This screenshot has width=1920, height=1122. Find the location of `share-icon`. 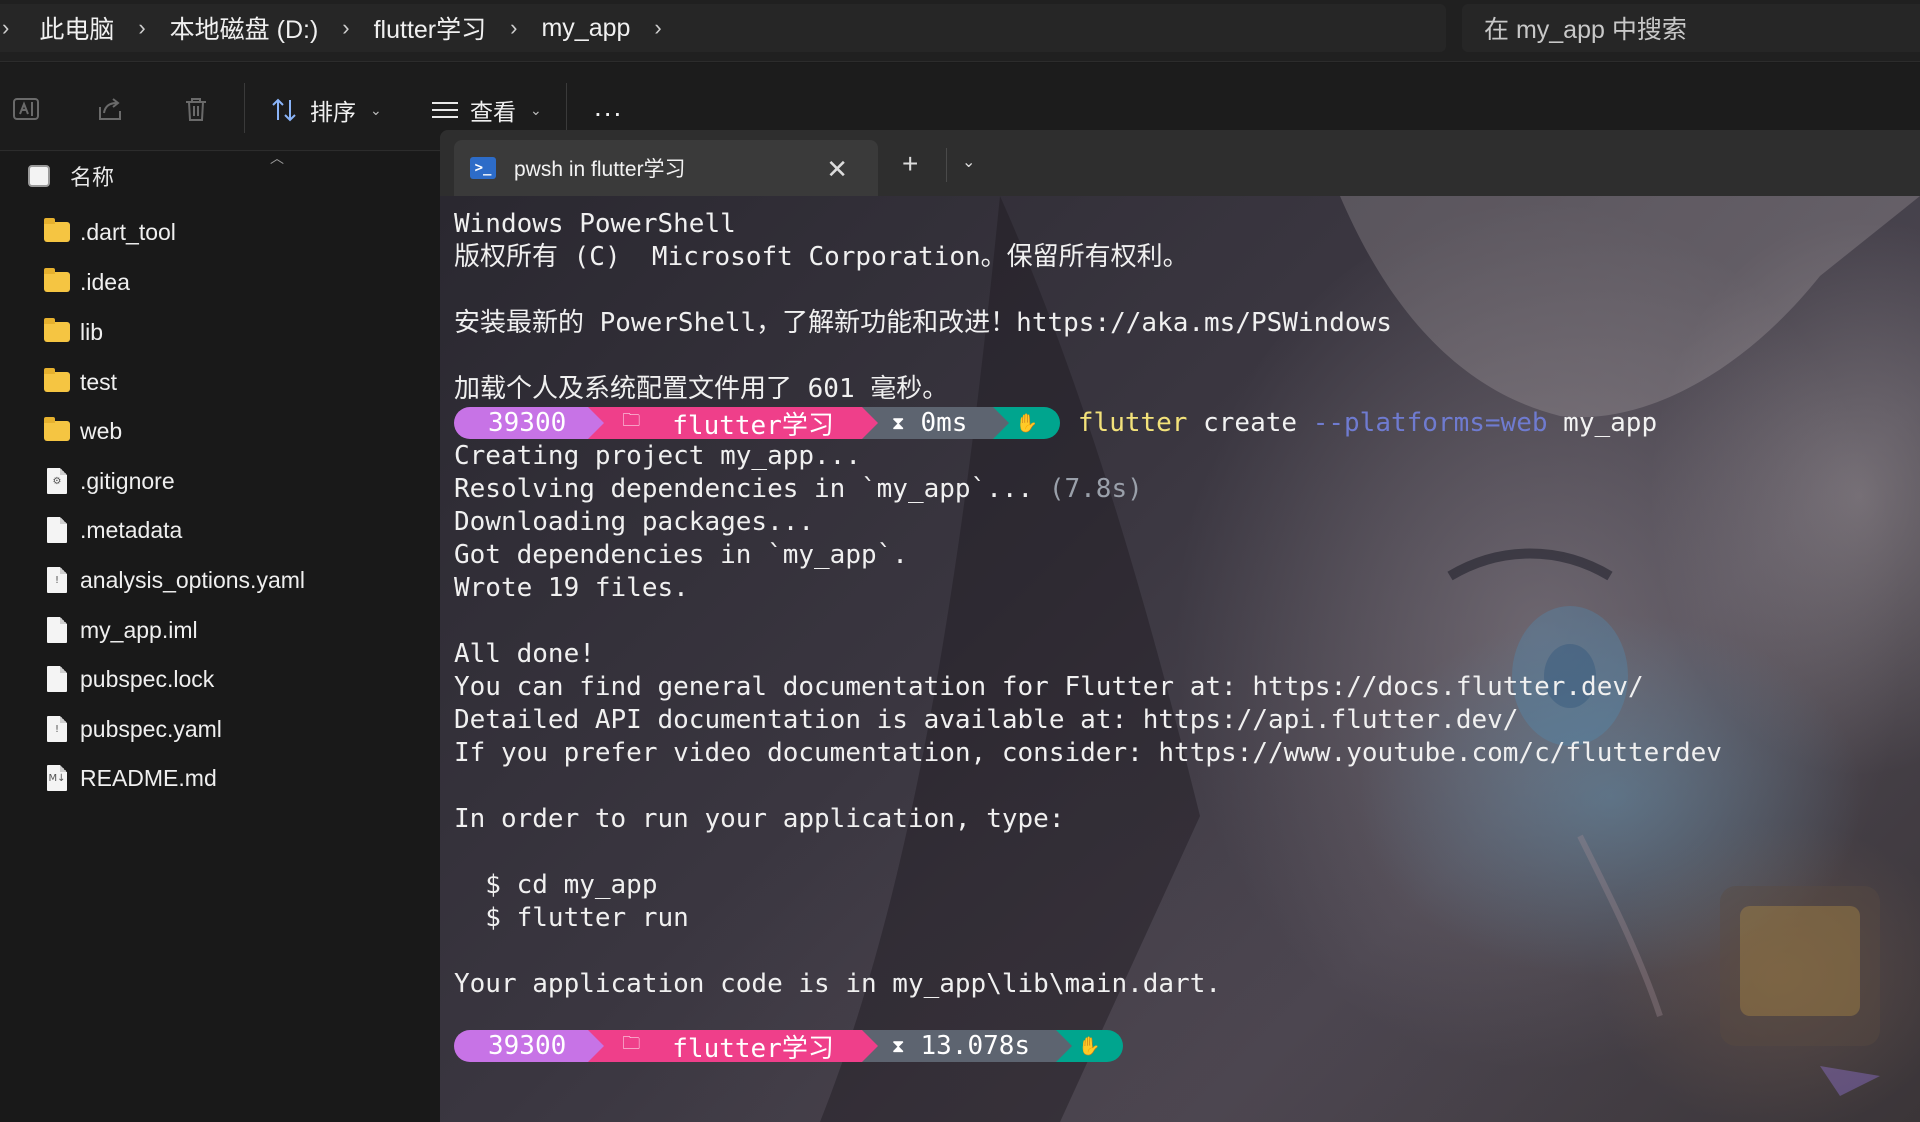

share-icon is located at coordinates (110, 109).